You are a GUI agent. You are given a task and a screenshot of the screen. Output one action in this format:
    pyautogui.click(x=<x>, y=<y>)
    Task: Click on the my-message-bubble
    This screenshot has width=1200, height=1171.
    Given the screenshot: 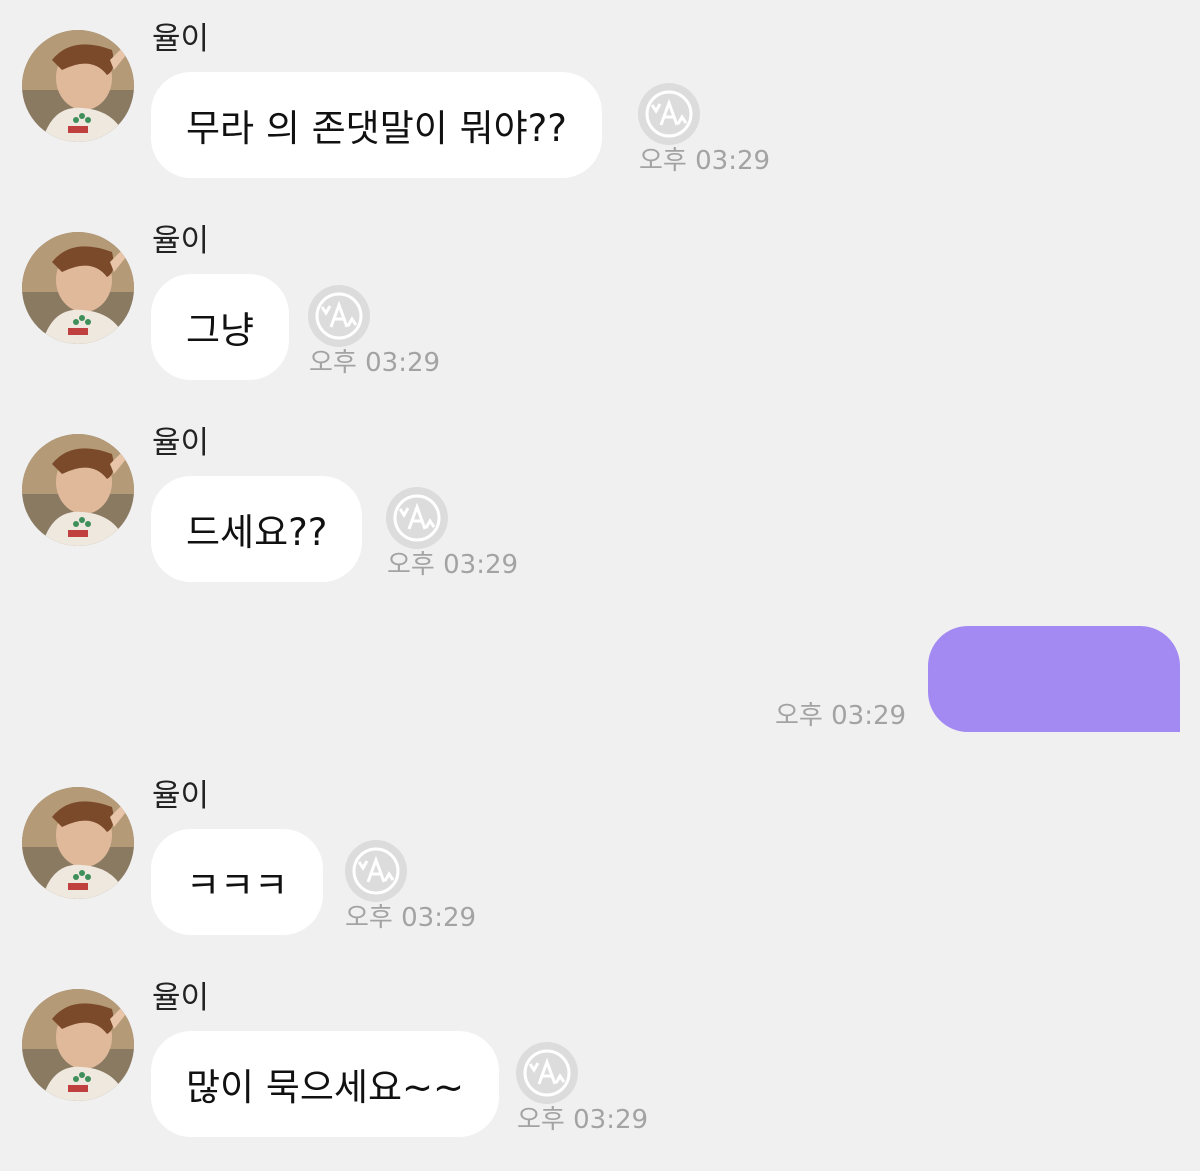 What is the action you would take?
    pyautogui.click(x=1054, y=679)
    